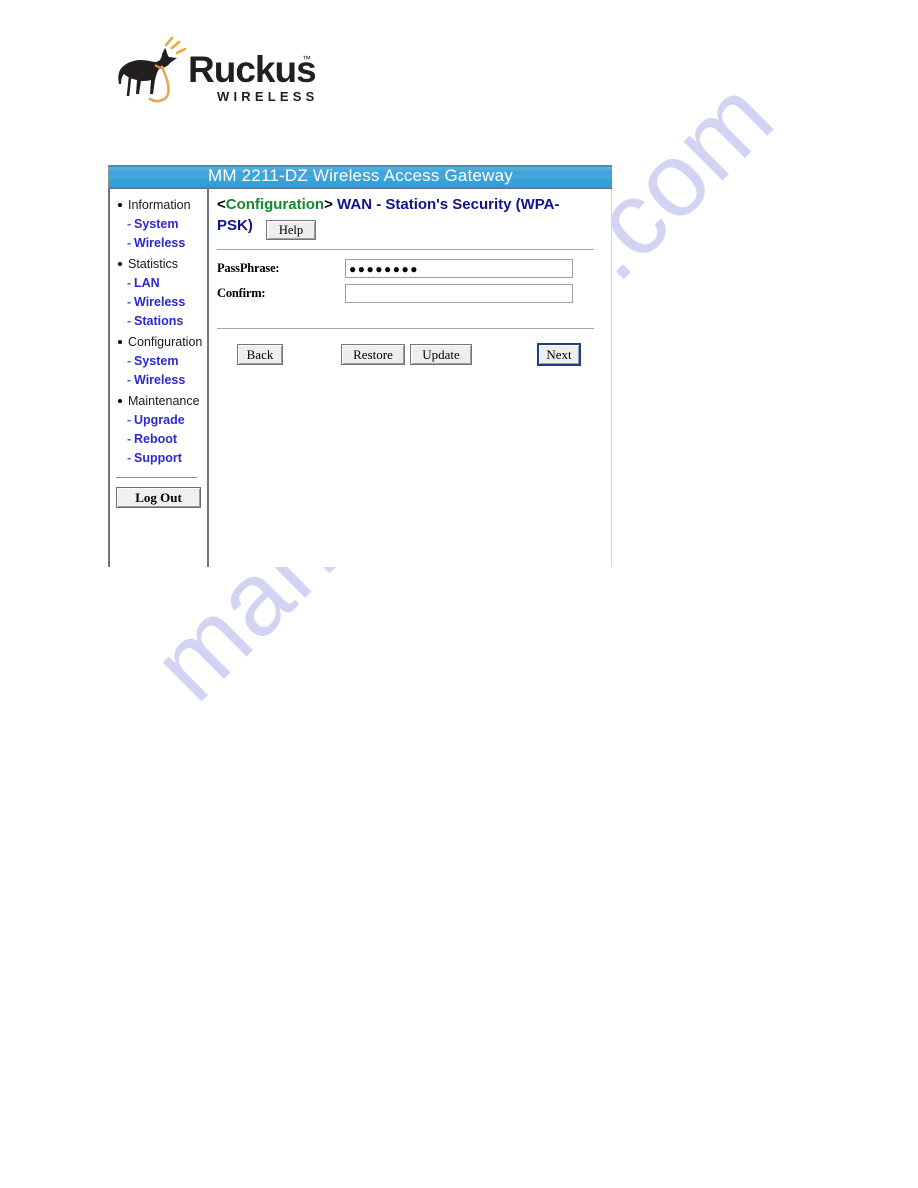 Image resolution: width=918 pixels, height=1188 pixels. What do you see at coordinates (441, 354) in the screenshot?
I see `update-button: Update` at bounding box center [441, 354].